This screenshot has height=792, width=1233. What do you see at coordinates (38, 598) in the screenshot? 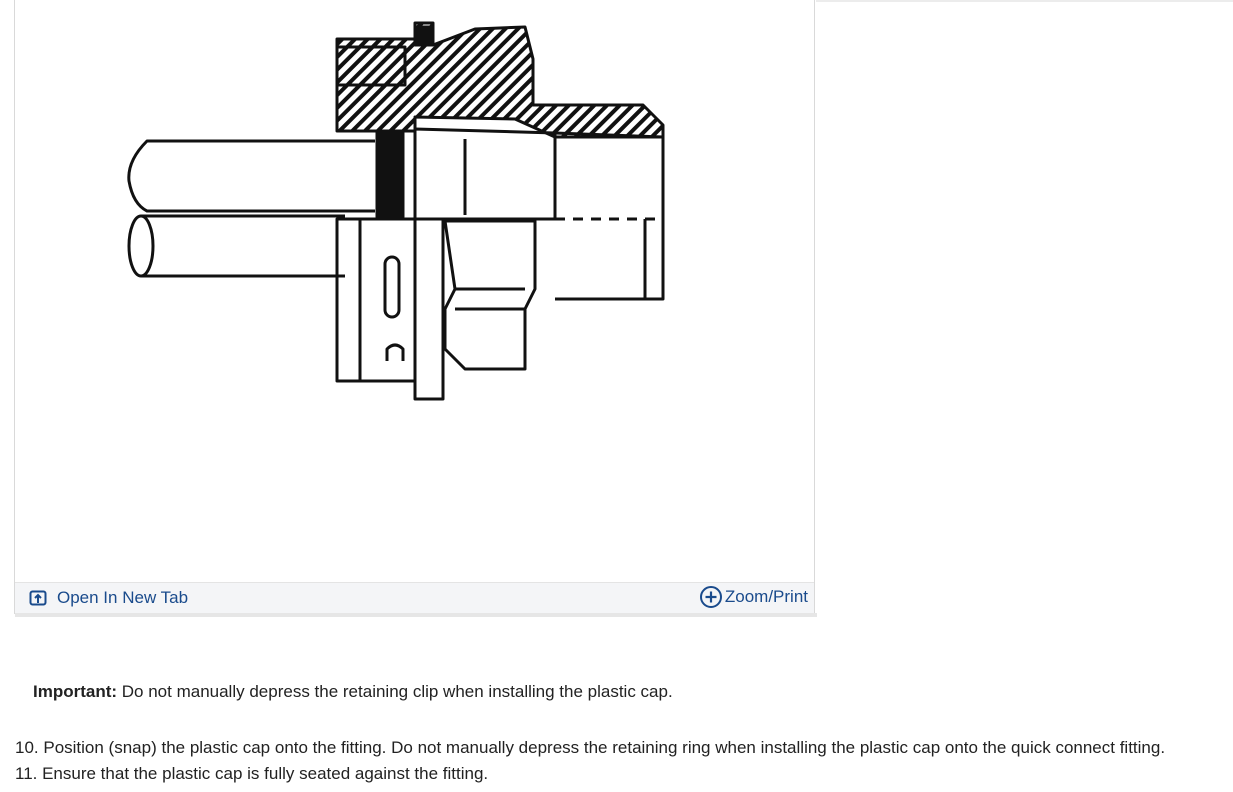
I see `open-in-new-tab-icon` at bounding box center [38, 598].